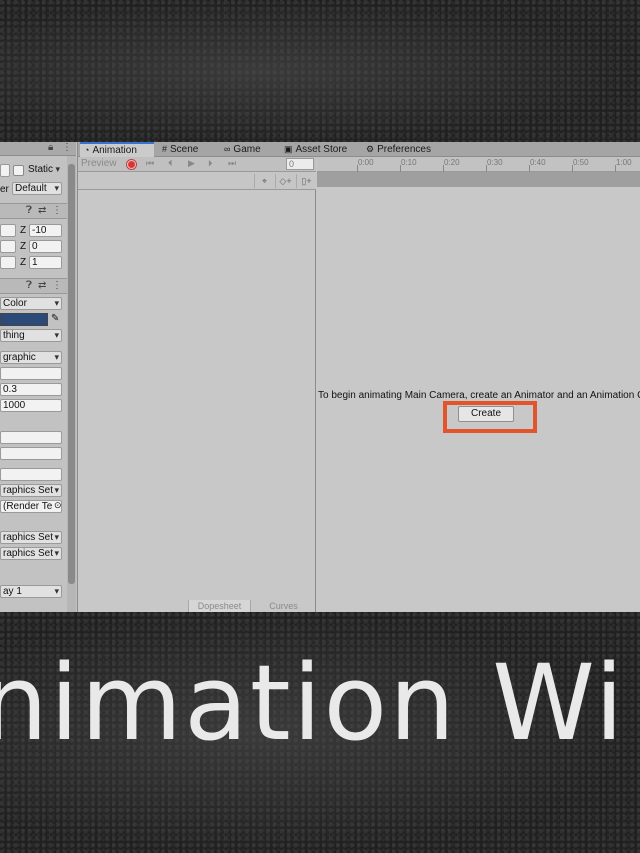  Describe the element at coordinates (452, 162) in the screenshot. I see `ruler-label: 0:20` at that location.